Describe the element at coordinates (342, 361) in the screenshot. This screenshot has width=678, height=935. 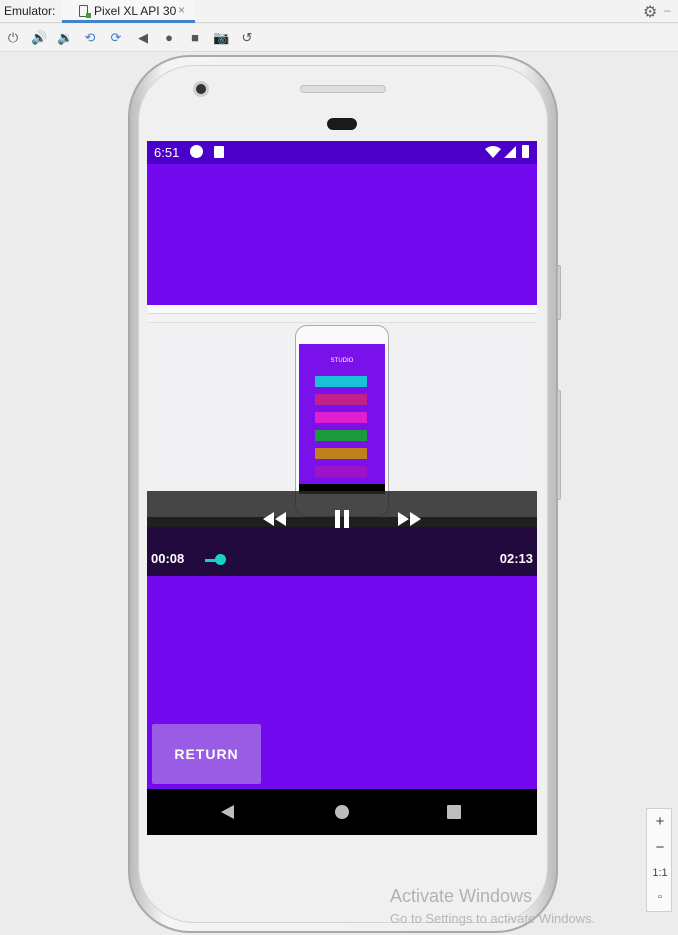
I see `video-frame-app-title: STUDIO` at that location.